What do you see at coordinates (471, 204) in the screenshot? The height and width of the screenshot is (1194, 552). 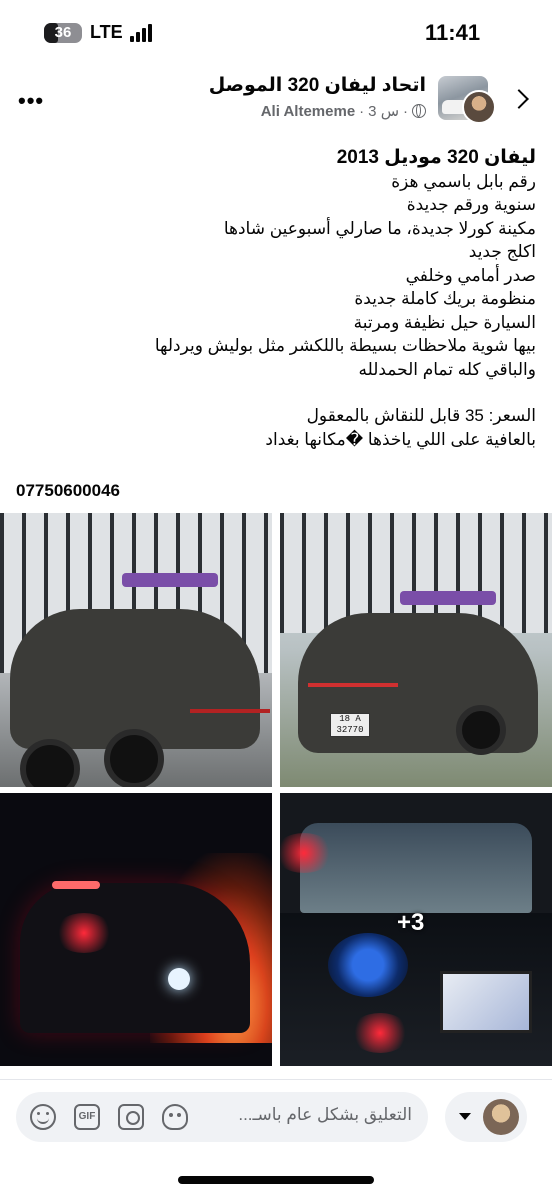 I see `post-line: سنوية ورقم جديدة` at bounding box center [471, 204].